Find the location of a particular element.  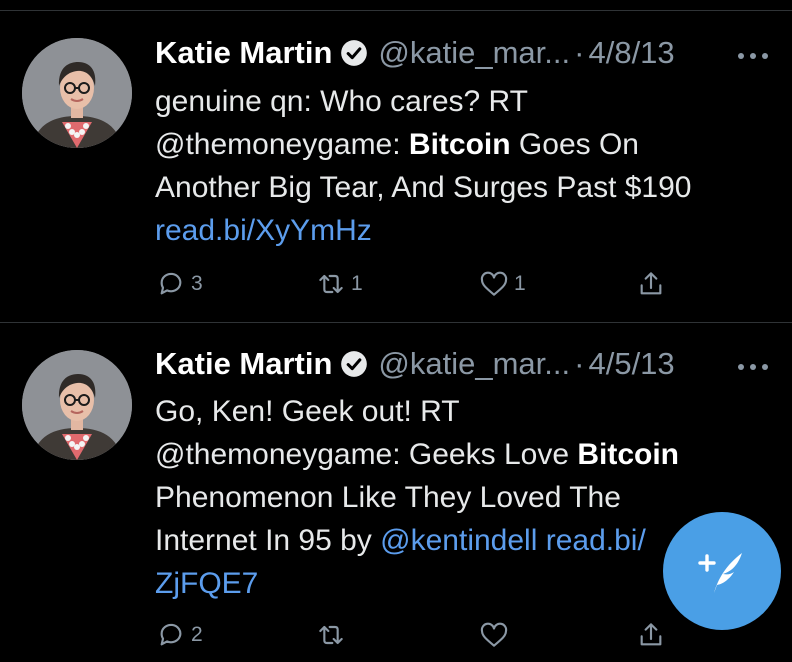

tweet-text-line: @themoneygame: Geeks Love Bitcoin is located at coordinates (465, 454).